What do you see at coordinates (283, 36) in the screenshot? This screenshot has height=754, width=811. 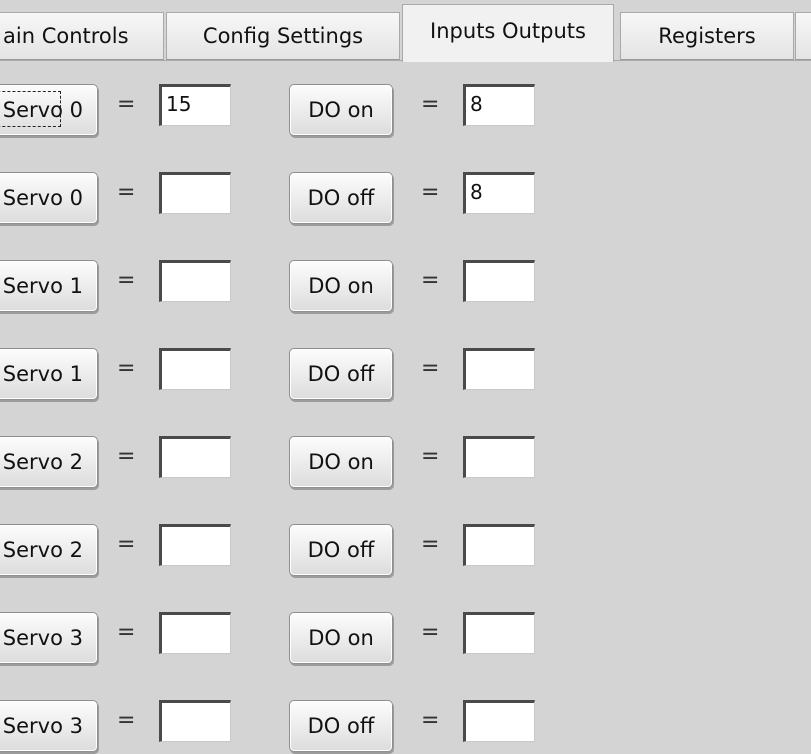 I see `tab-config-settings: Config Settings` at bounding box center [283, 36].